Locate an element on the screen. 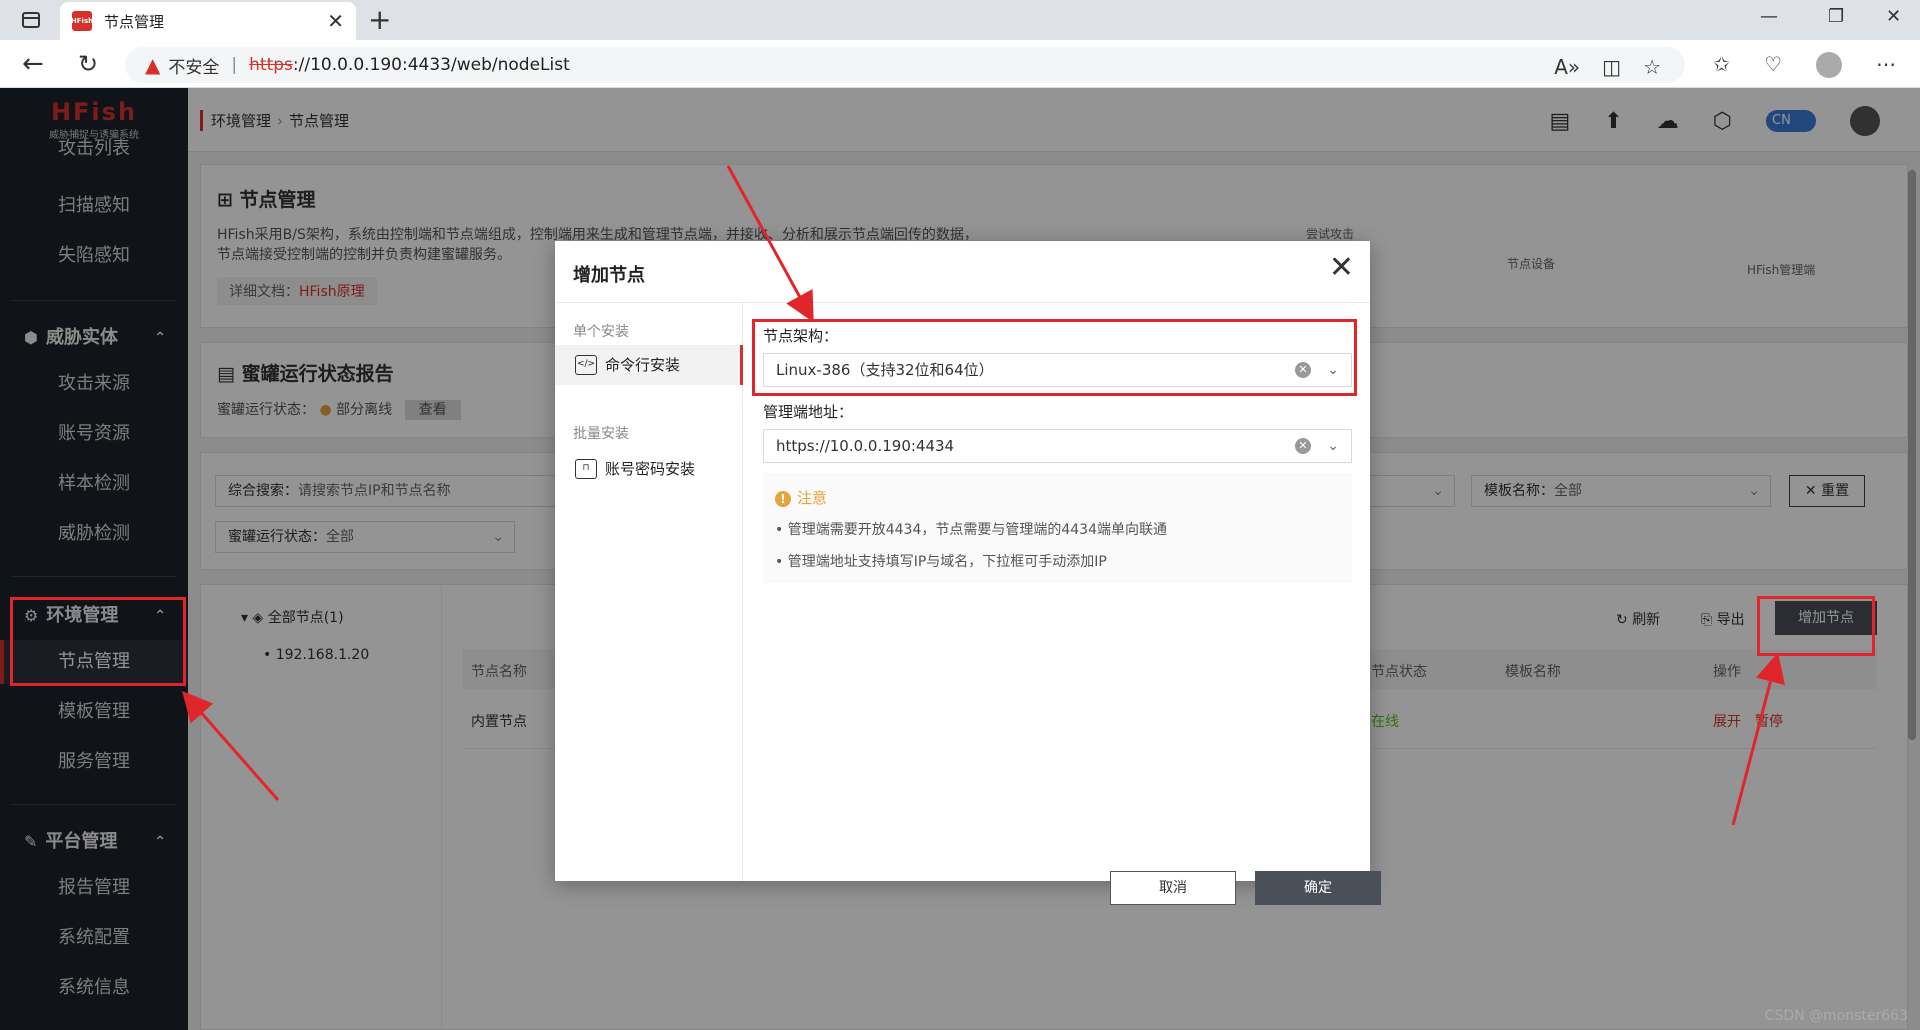  browser-titlebar: HFish 节点管理 ✕ + — ❐ ✕ is located at coordinates (960, 20).